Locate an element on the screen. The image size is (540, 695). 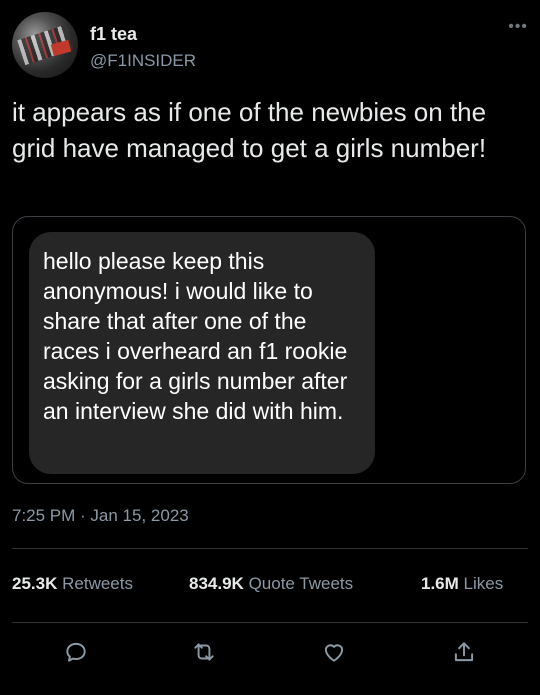
more-options-icon: ••• is located at coordinates (518, 27).